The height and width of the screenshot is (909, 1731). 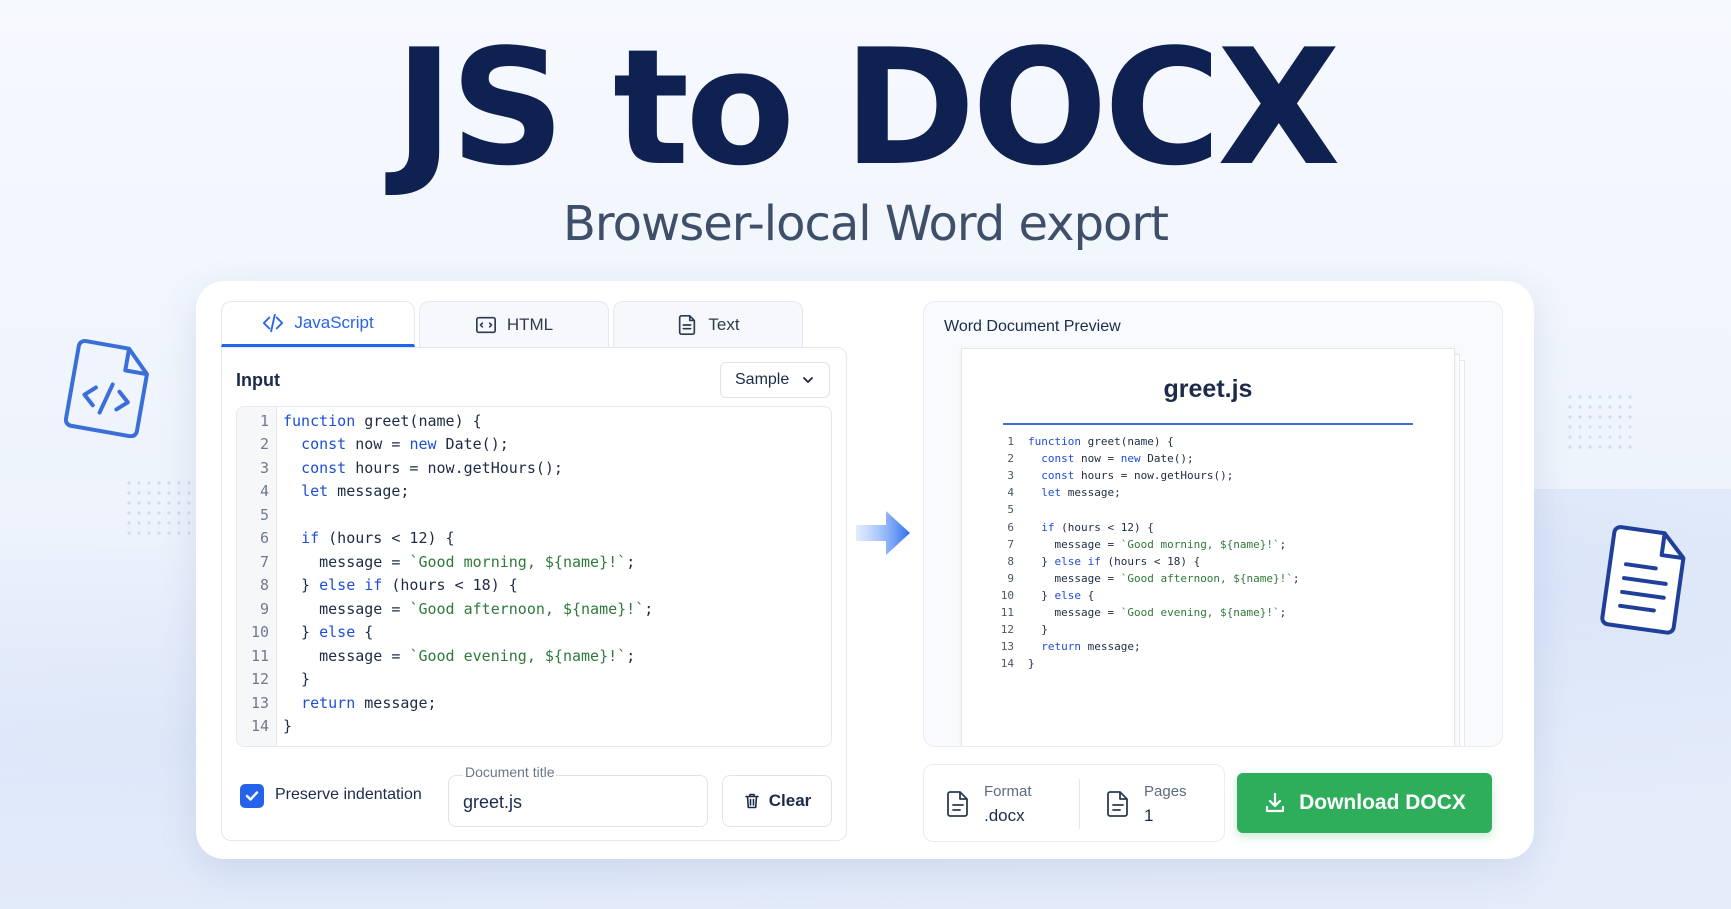 What do you see at coordinates (1017, 663) in the screenshot?
I see `preview-code-line: 14}` at bounding box center [1017, 663].